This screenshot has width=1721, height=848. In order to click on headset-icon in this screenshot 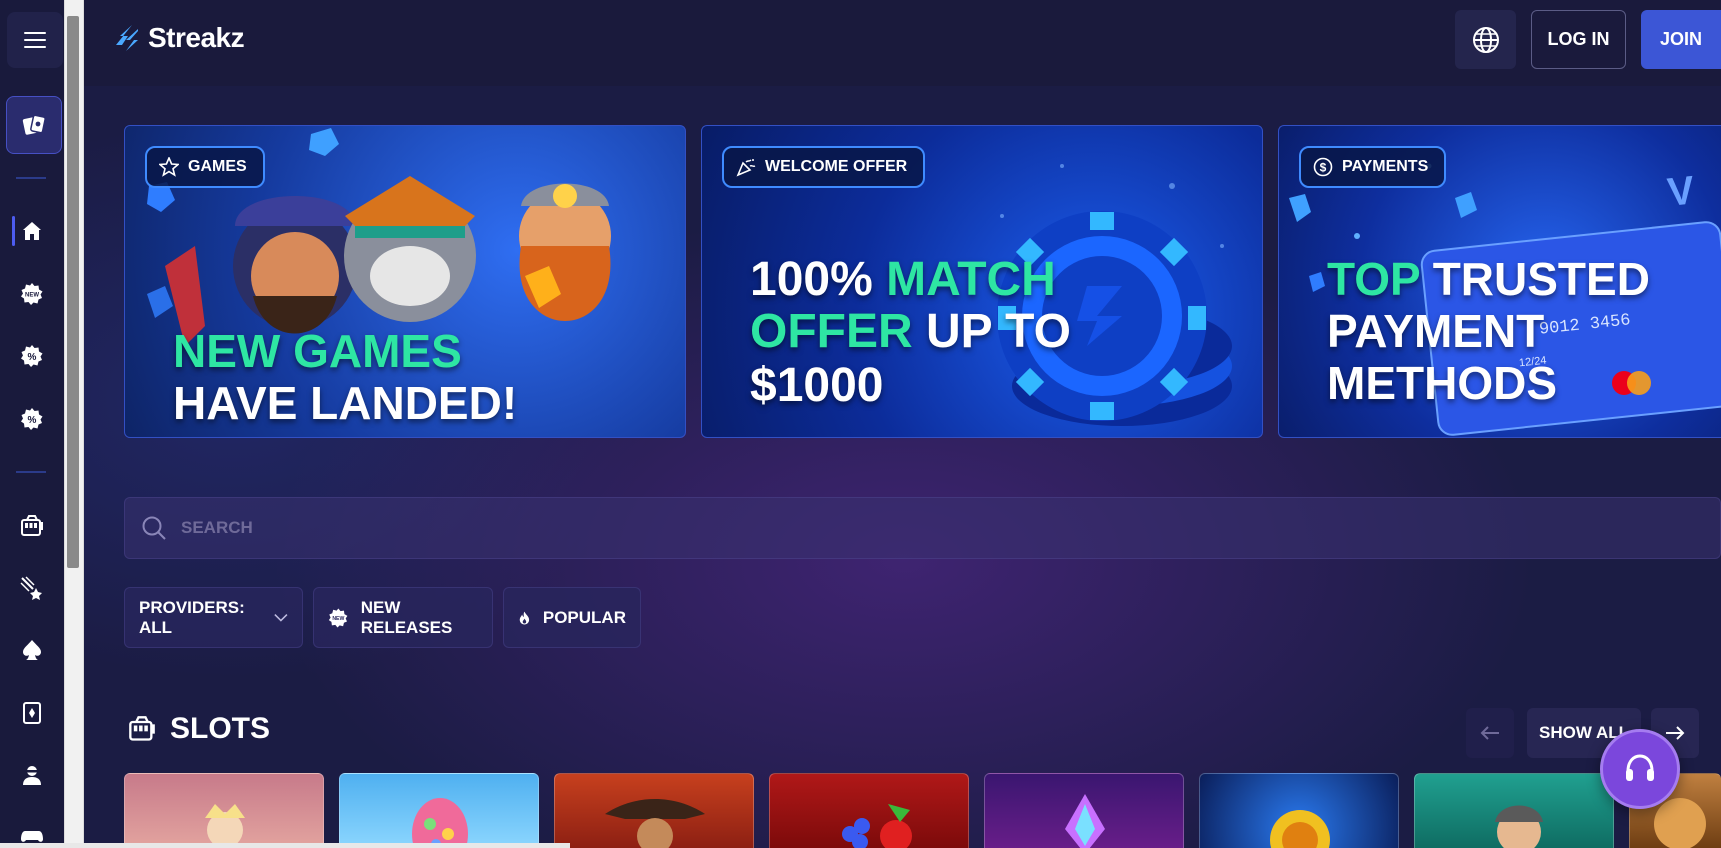, I will do `click(1640, 767)`.